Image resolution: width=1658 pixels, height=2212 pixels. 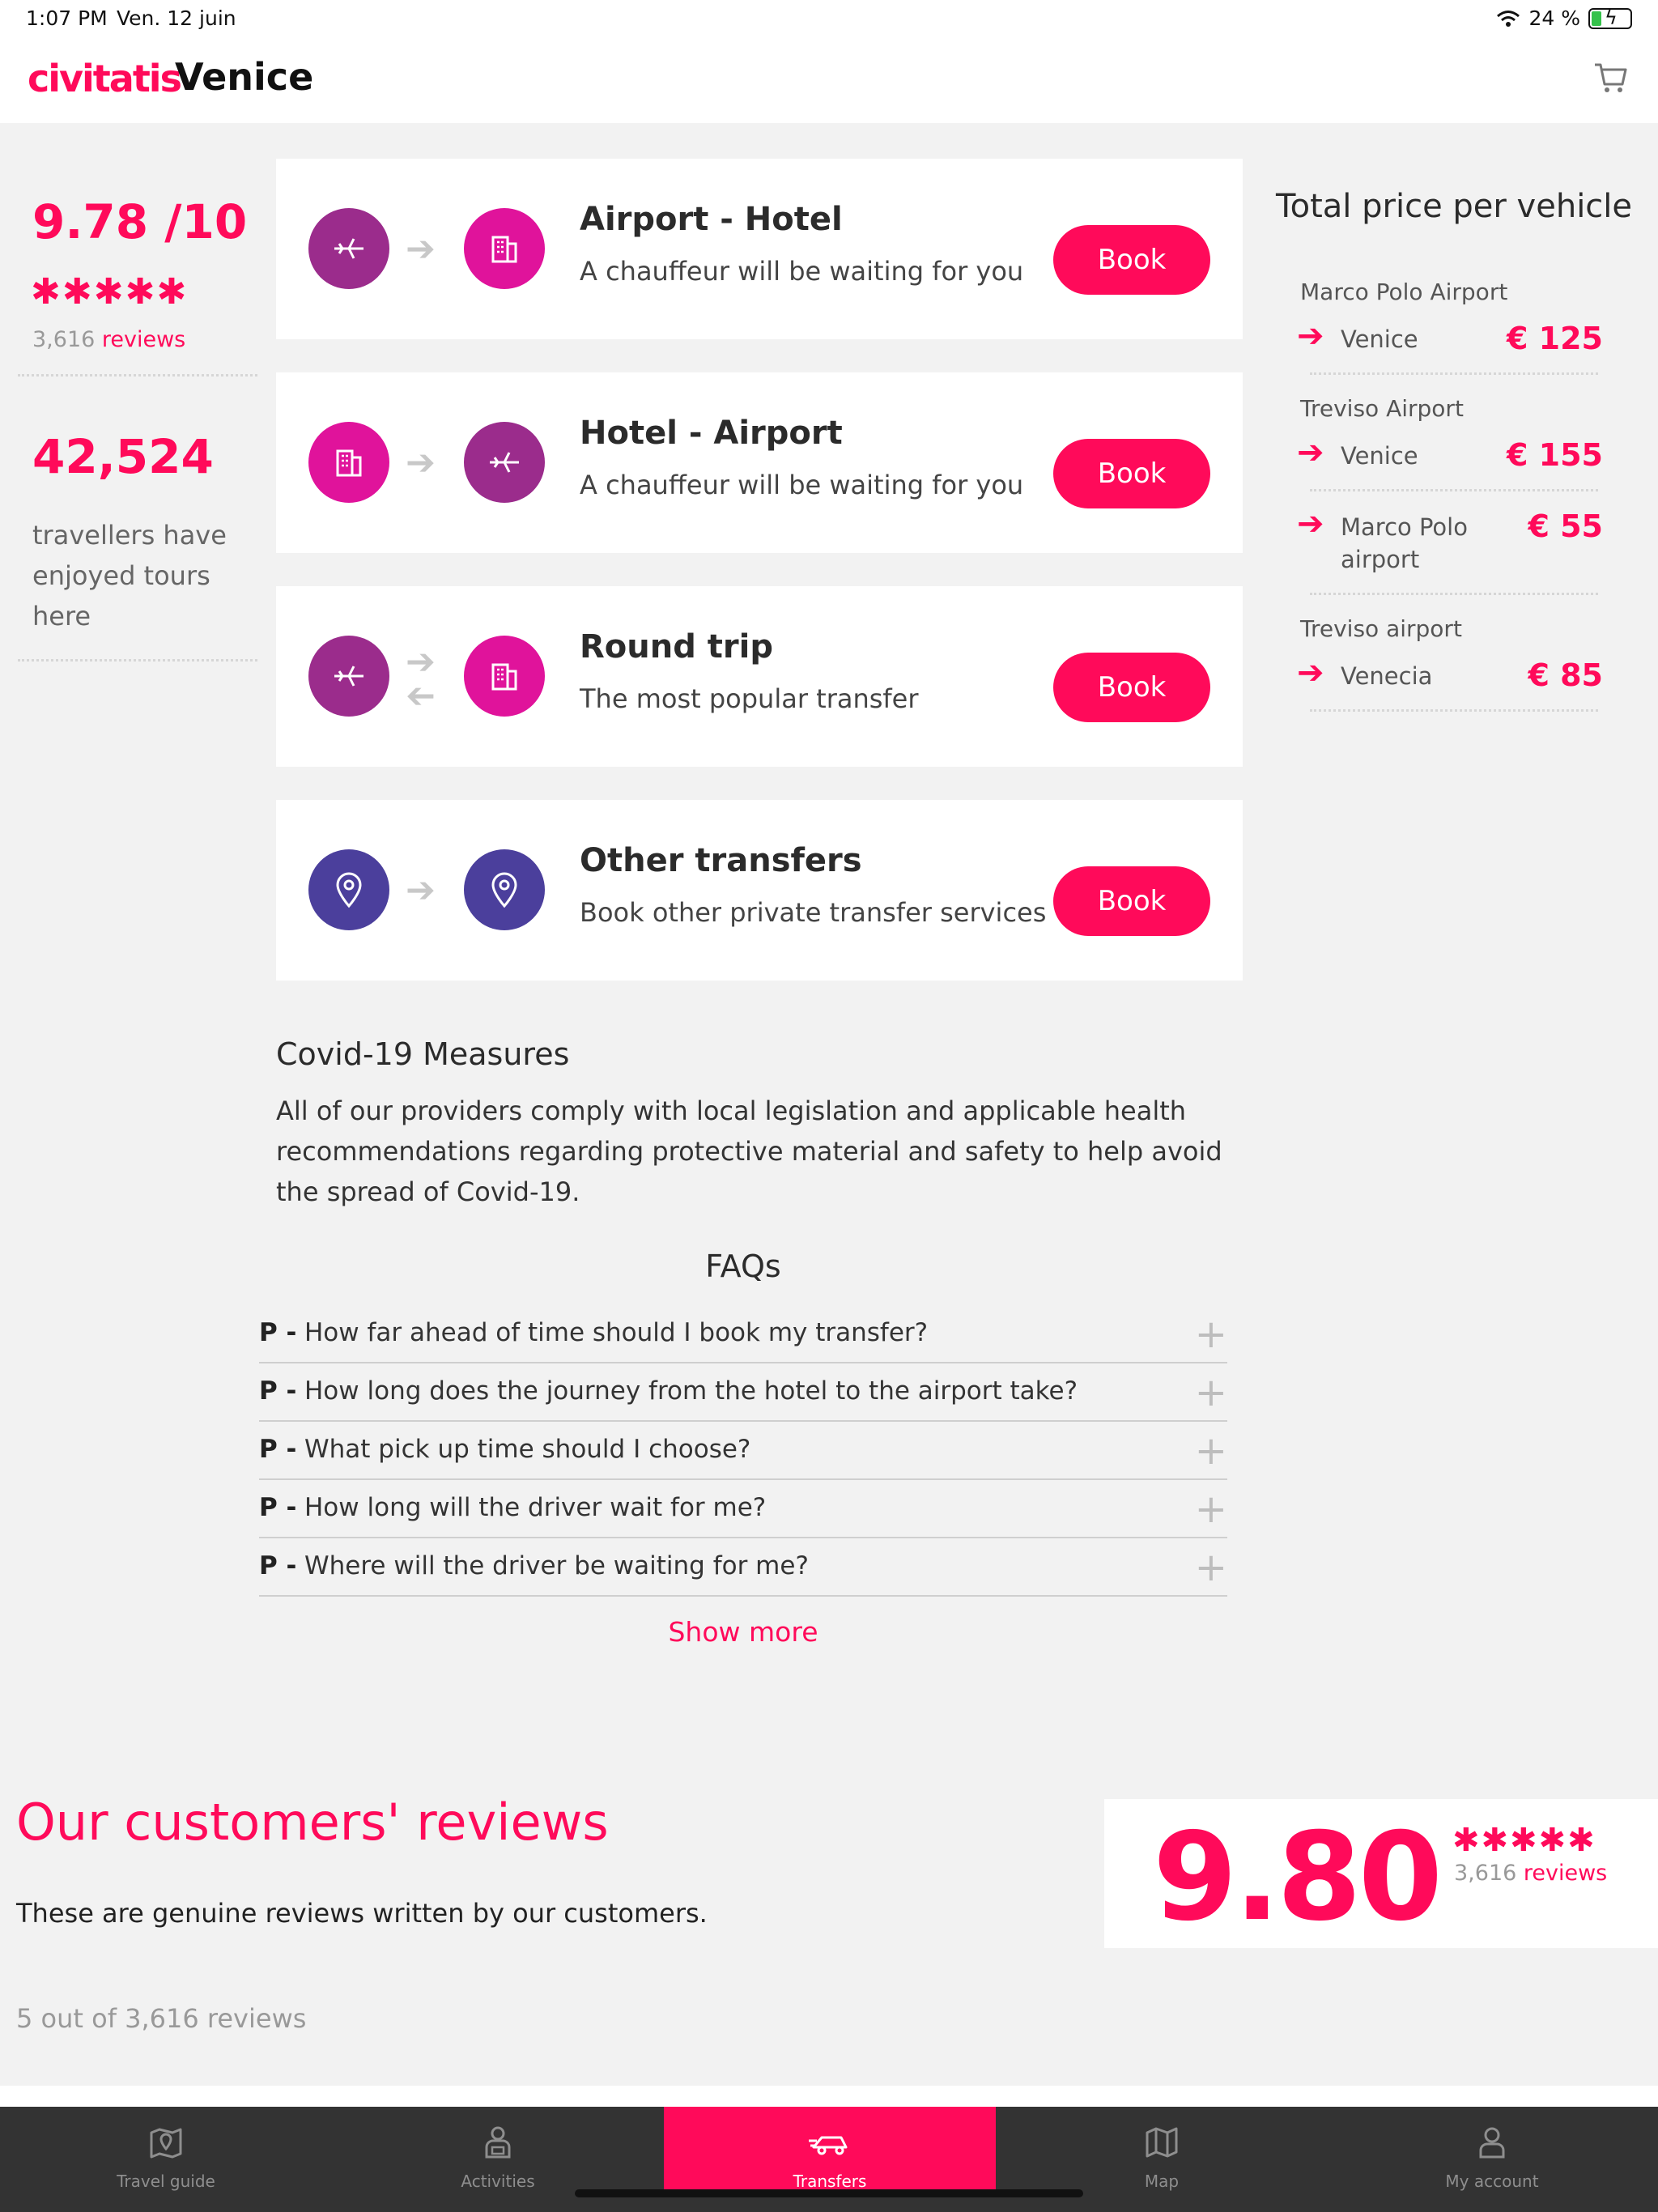 I want to click on price-value: € 55, so click(x=1565, y=526).